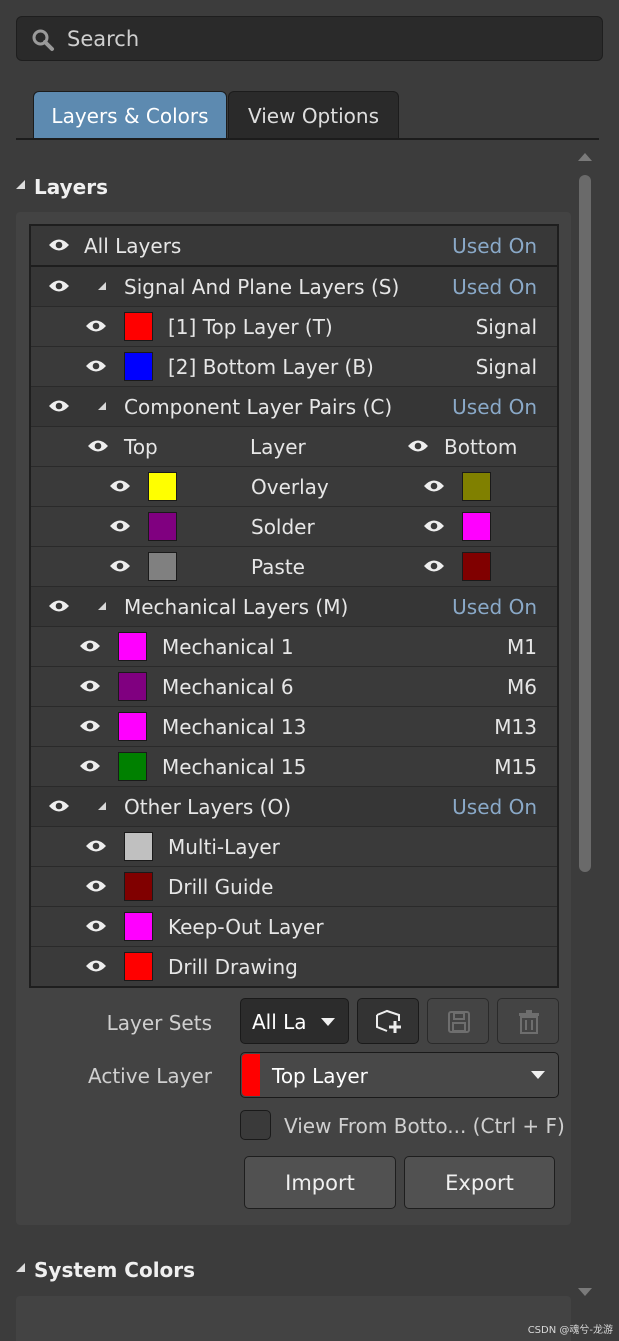 This screenshot has width=619, height=1341. What do you see at coordinates (585, 523) in the screenshot?
I see `scrollbar-thumb` at bounding box center [585, 523].